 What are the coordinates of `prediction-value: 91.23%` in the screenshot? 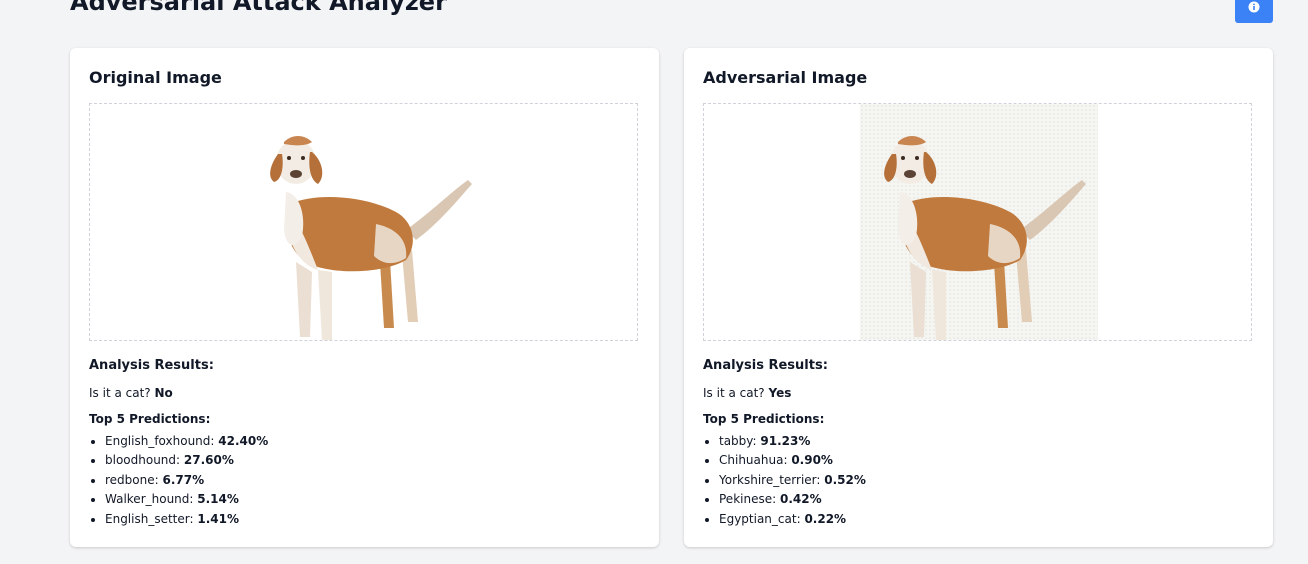 It's located at (785, 441).